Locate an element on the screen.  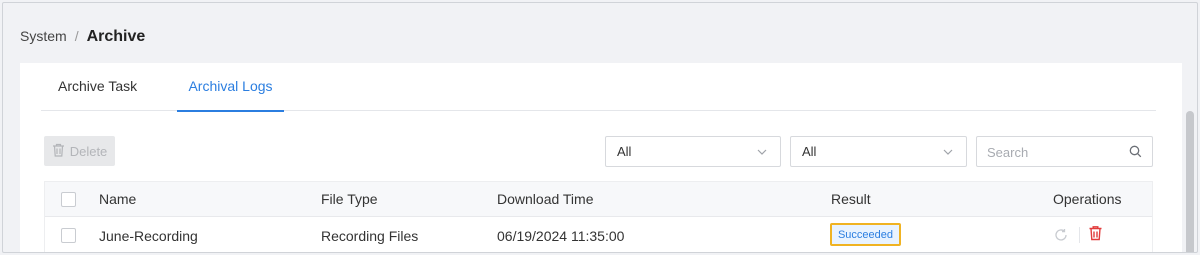
page-title: Archive is located at coordinates (116, 36).